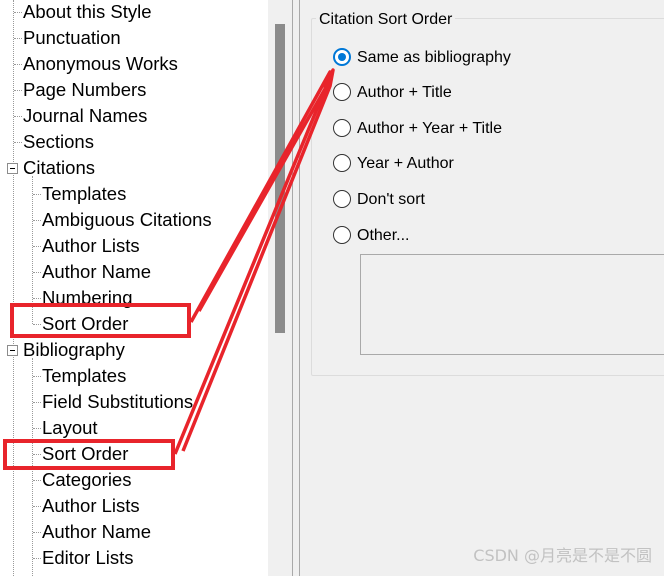 The height and width of the screenshot is (576, 664). Describe the element at coordinates (100, 320) in the screenshot. I see `highlight-box-citations-sort-order` at that location.